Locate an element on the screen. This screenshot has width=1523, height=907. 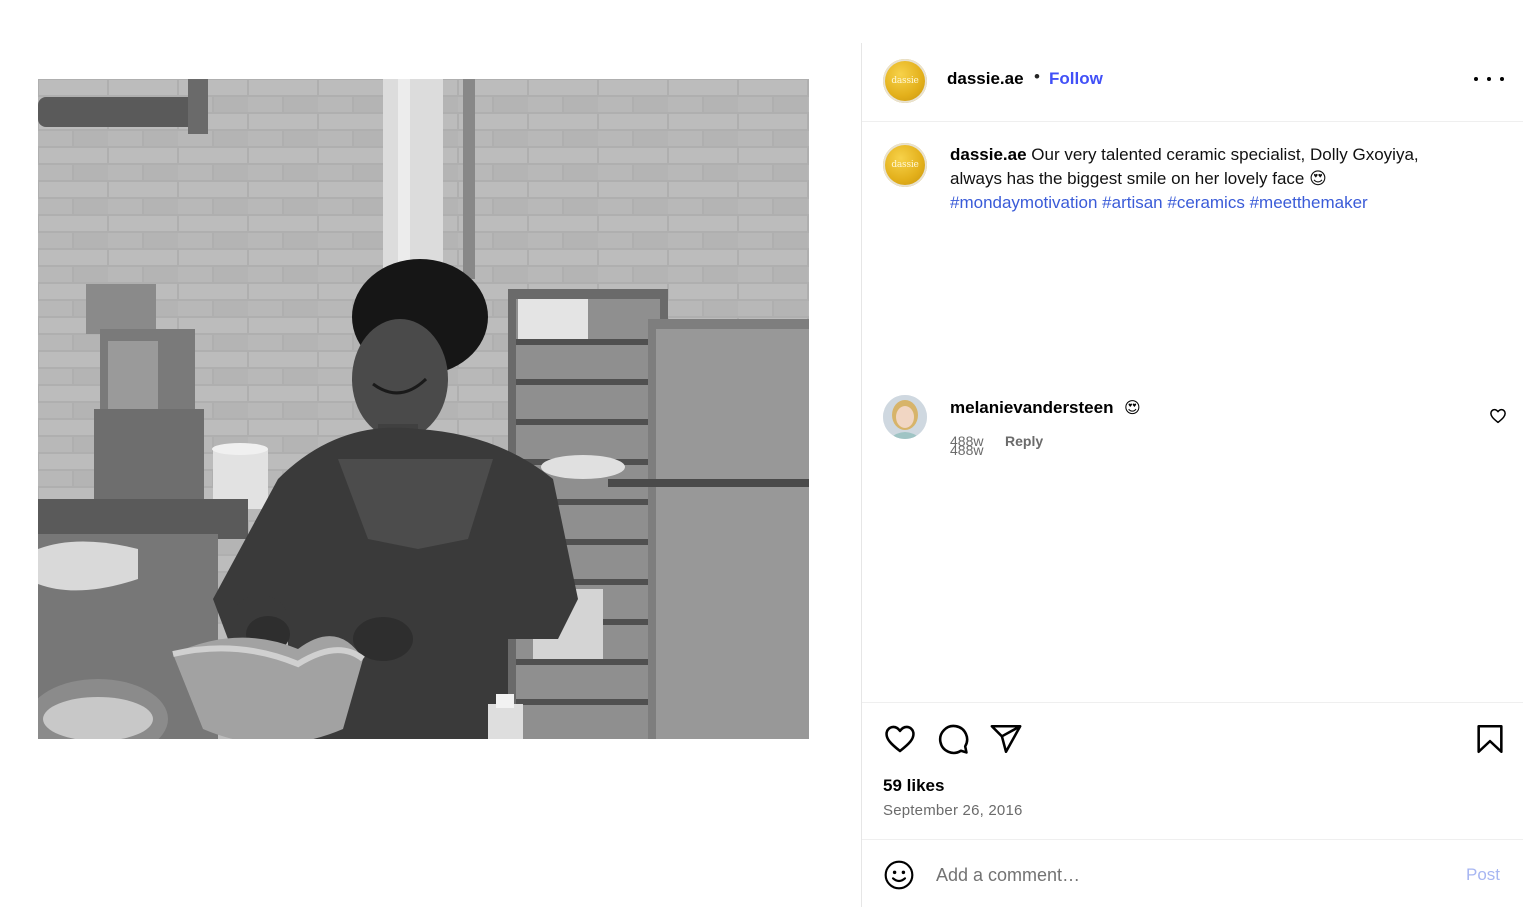
commenter-username: melanievandersteen is located at coordinates (1031, 408).